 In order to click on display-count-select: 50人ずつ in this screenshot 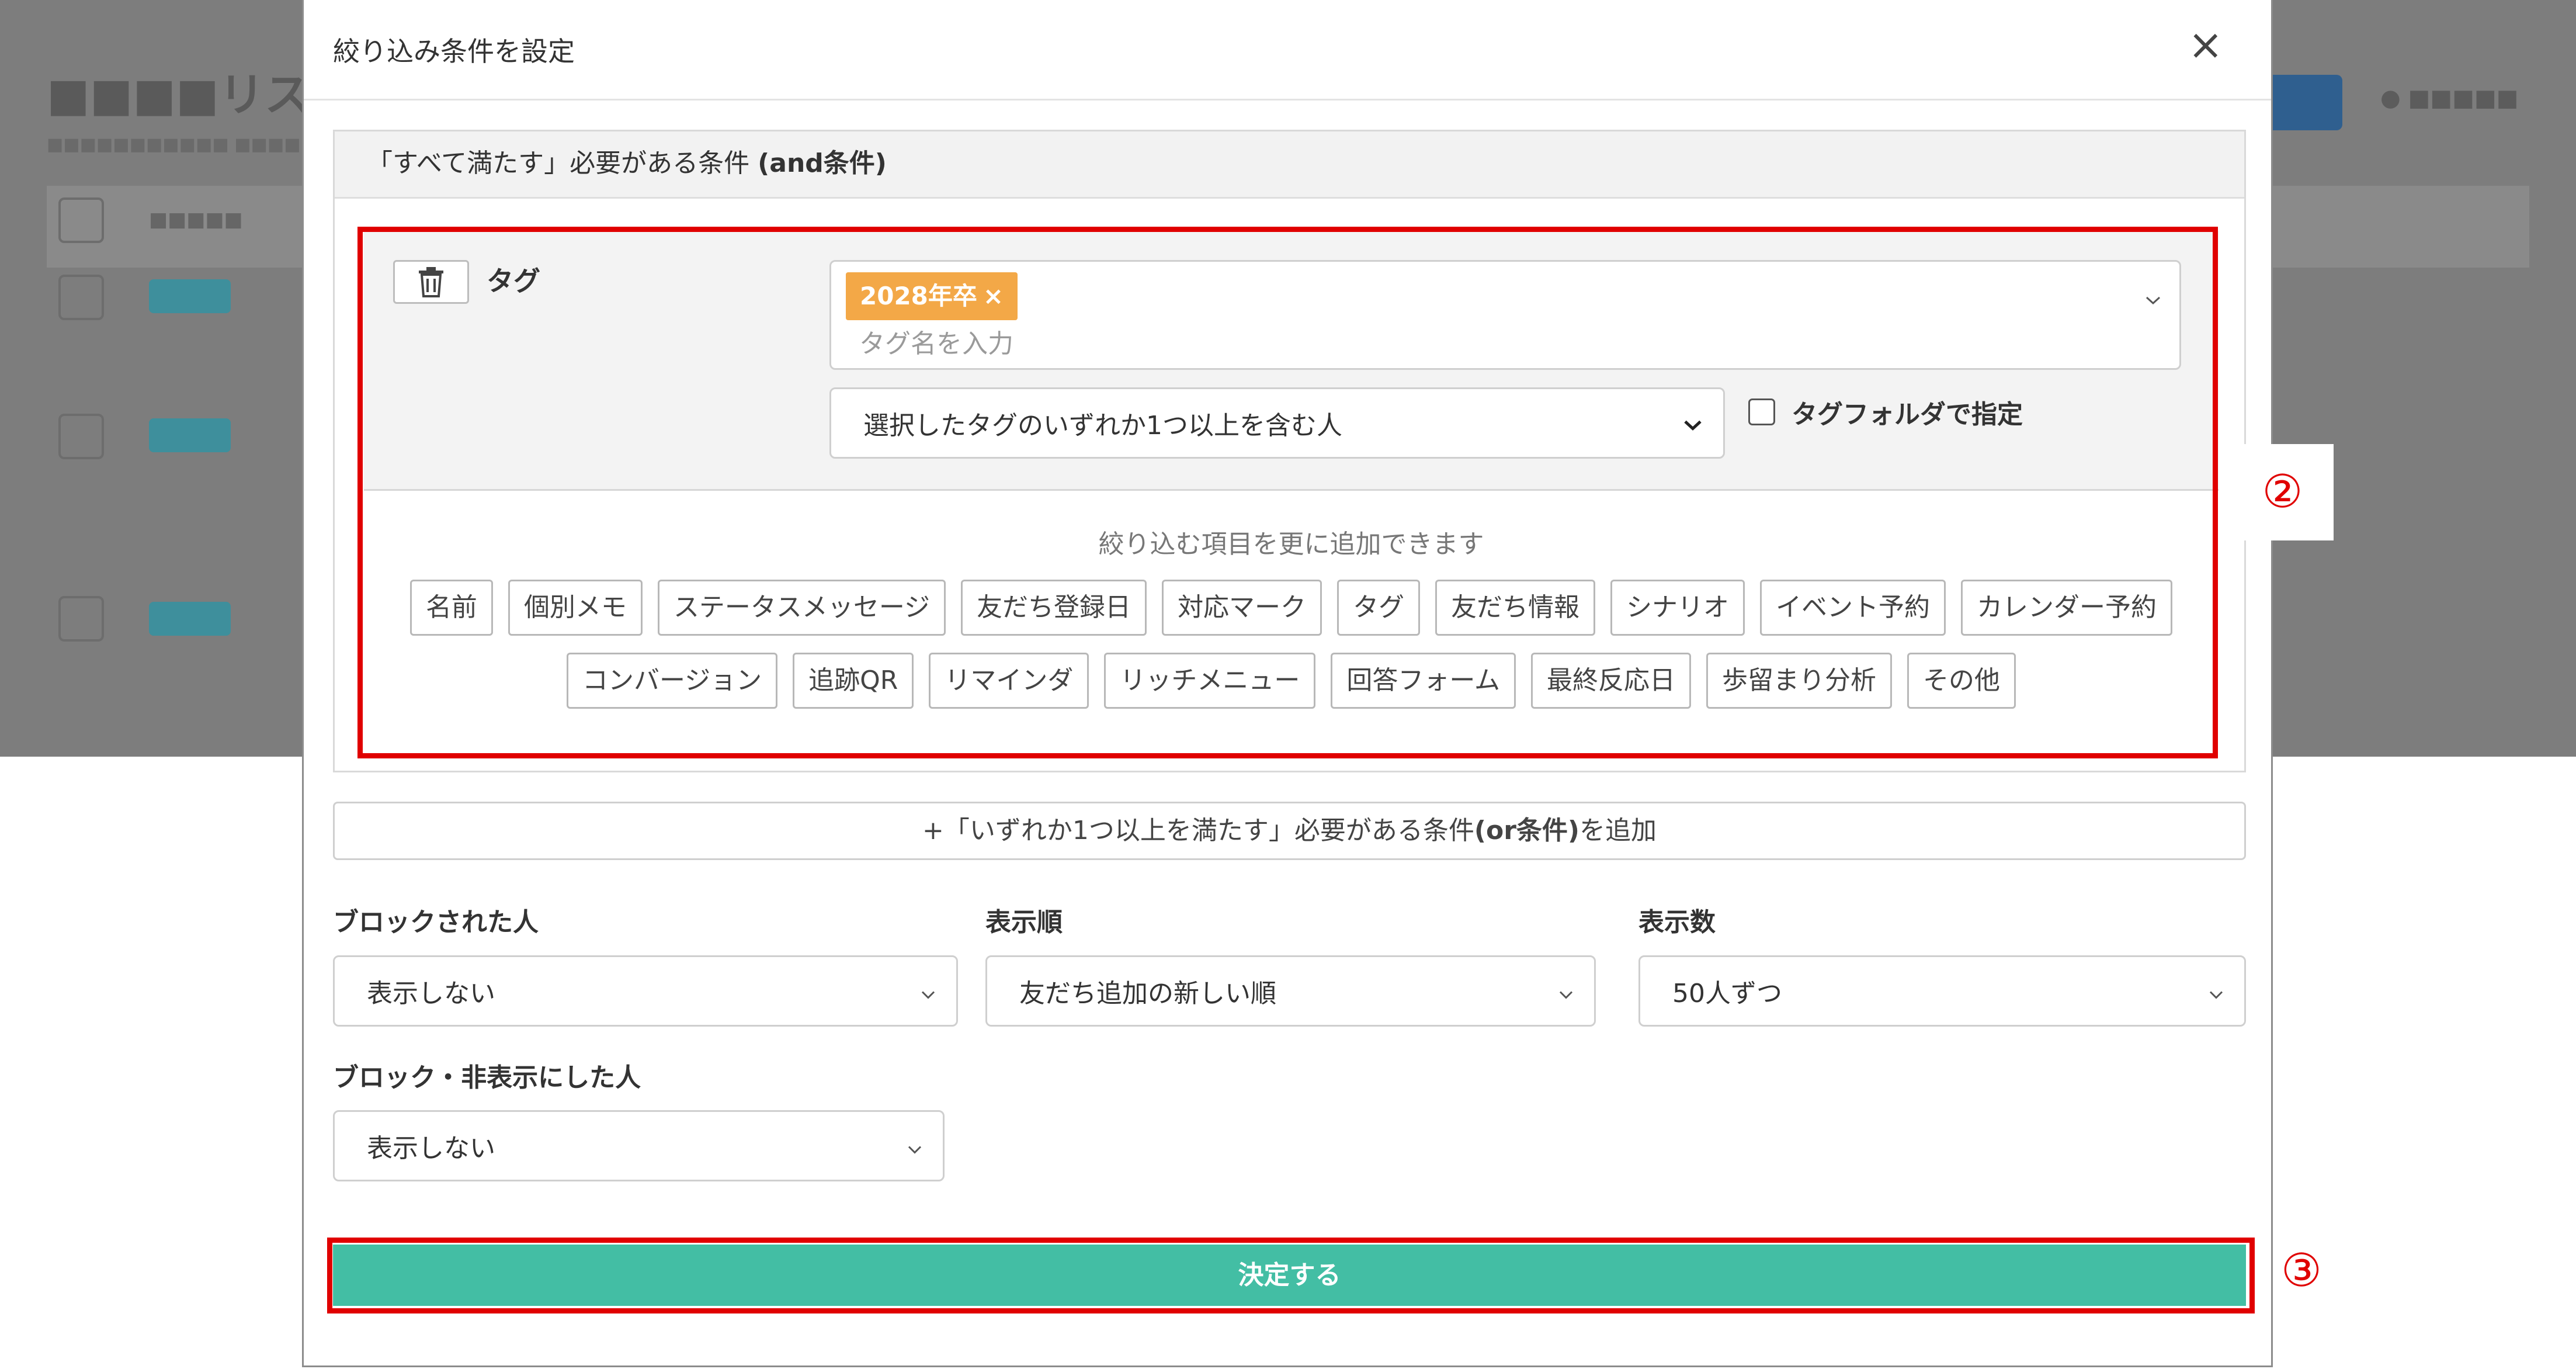, I will do `click(1942, 991)`.